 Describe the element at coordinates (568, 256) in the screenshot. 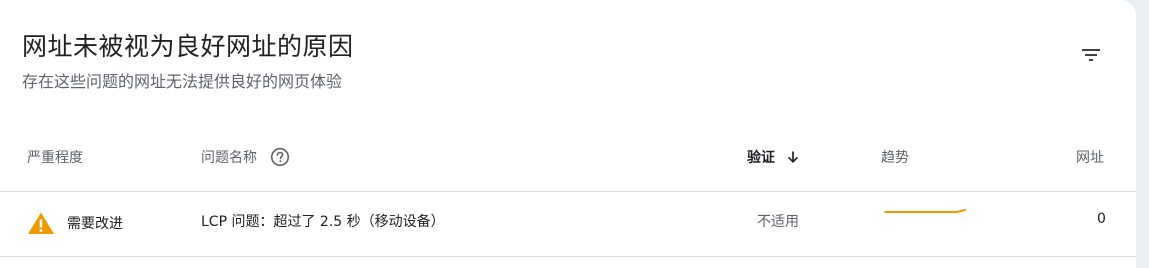

I see `row-divider` at that location.